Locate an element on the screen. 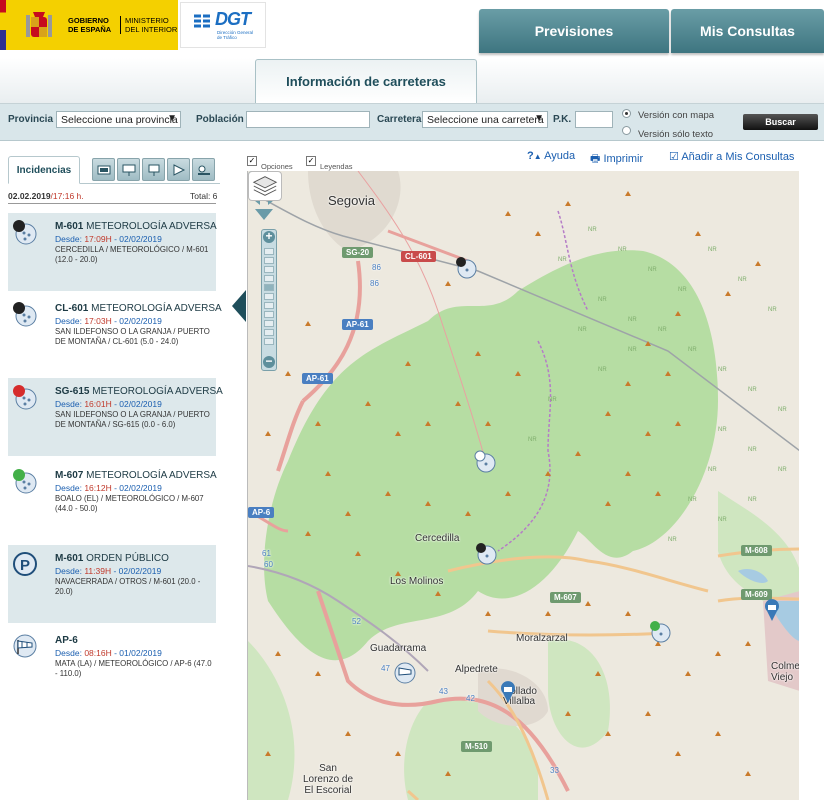 The height and width of the screenshot is (800, 824). tab-informacion-carreteras: Información de carreteras is located at coordinates (366, 81).